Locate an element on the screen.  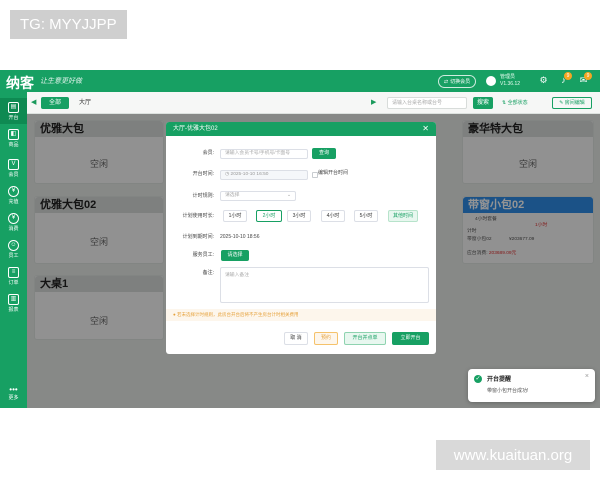
success-toast: ✓ 开台提醒 带窗小包开台成功! × is located at coordinates (531, 385).